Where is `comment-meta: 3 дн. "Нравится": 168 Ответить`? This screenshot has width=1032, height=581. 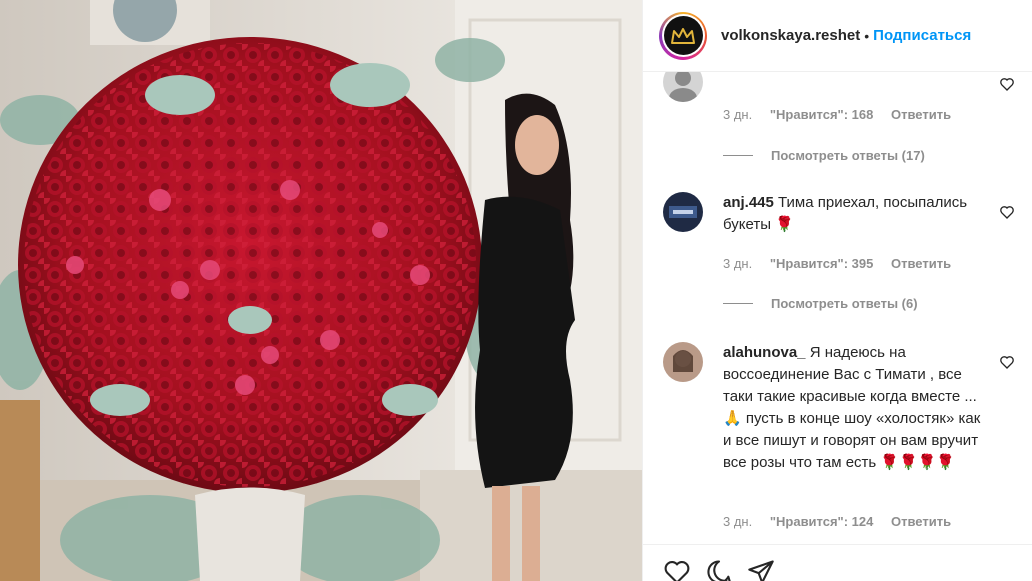 comment-meta: 3 дн. "Нравится": 168 Ответить is located at coordinates (844, 114).